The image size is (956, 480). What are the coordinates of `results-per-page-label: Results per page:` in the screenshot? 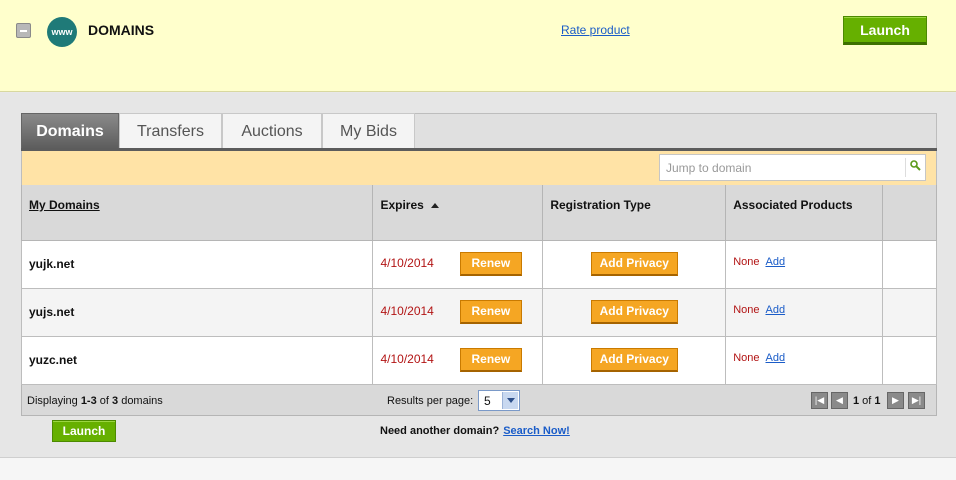 It's located at (430, 401).